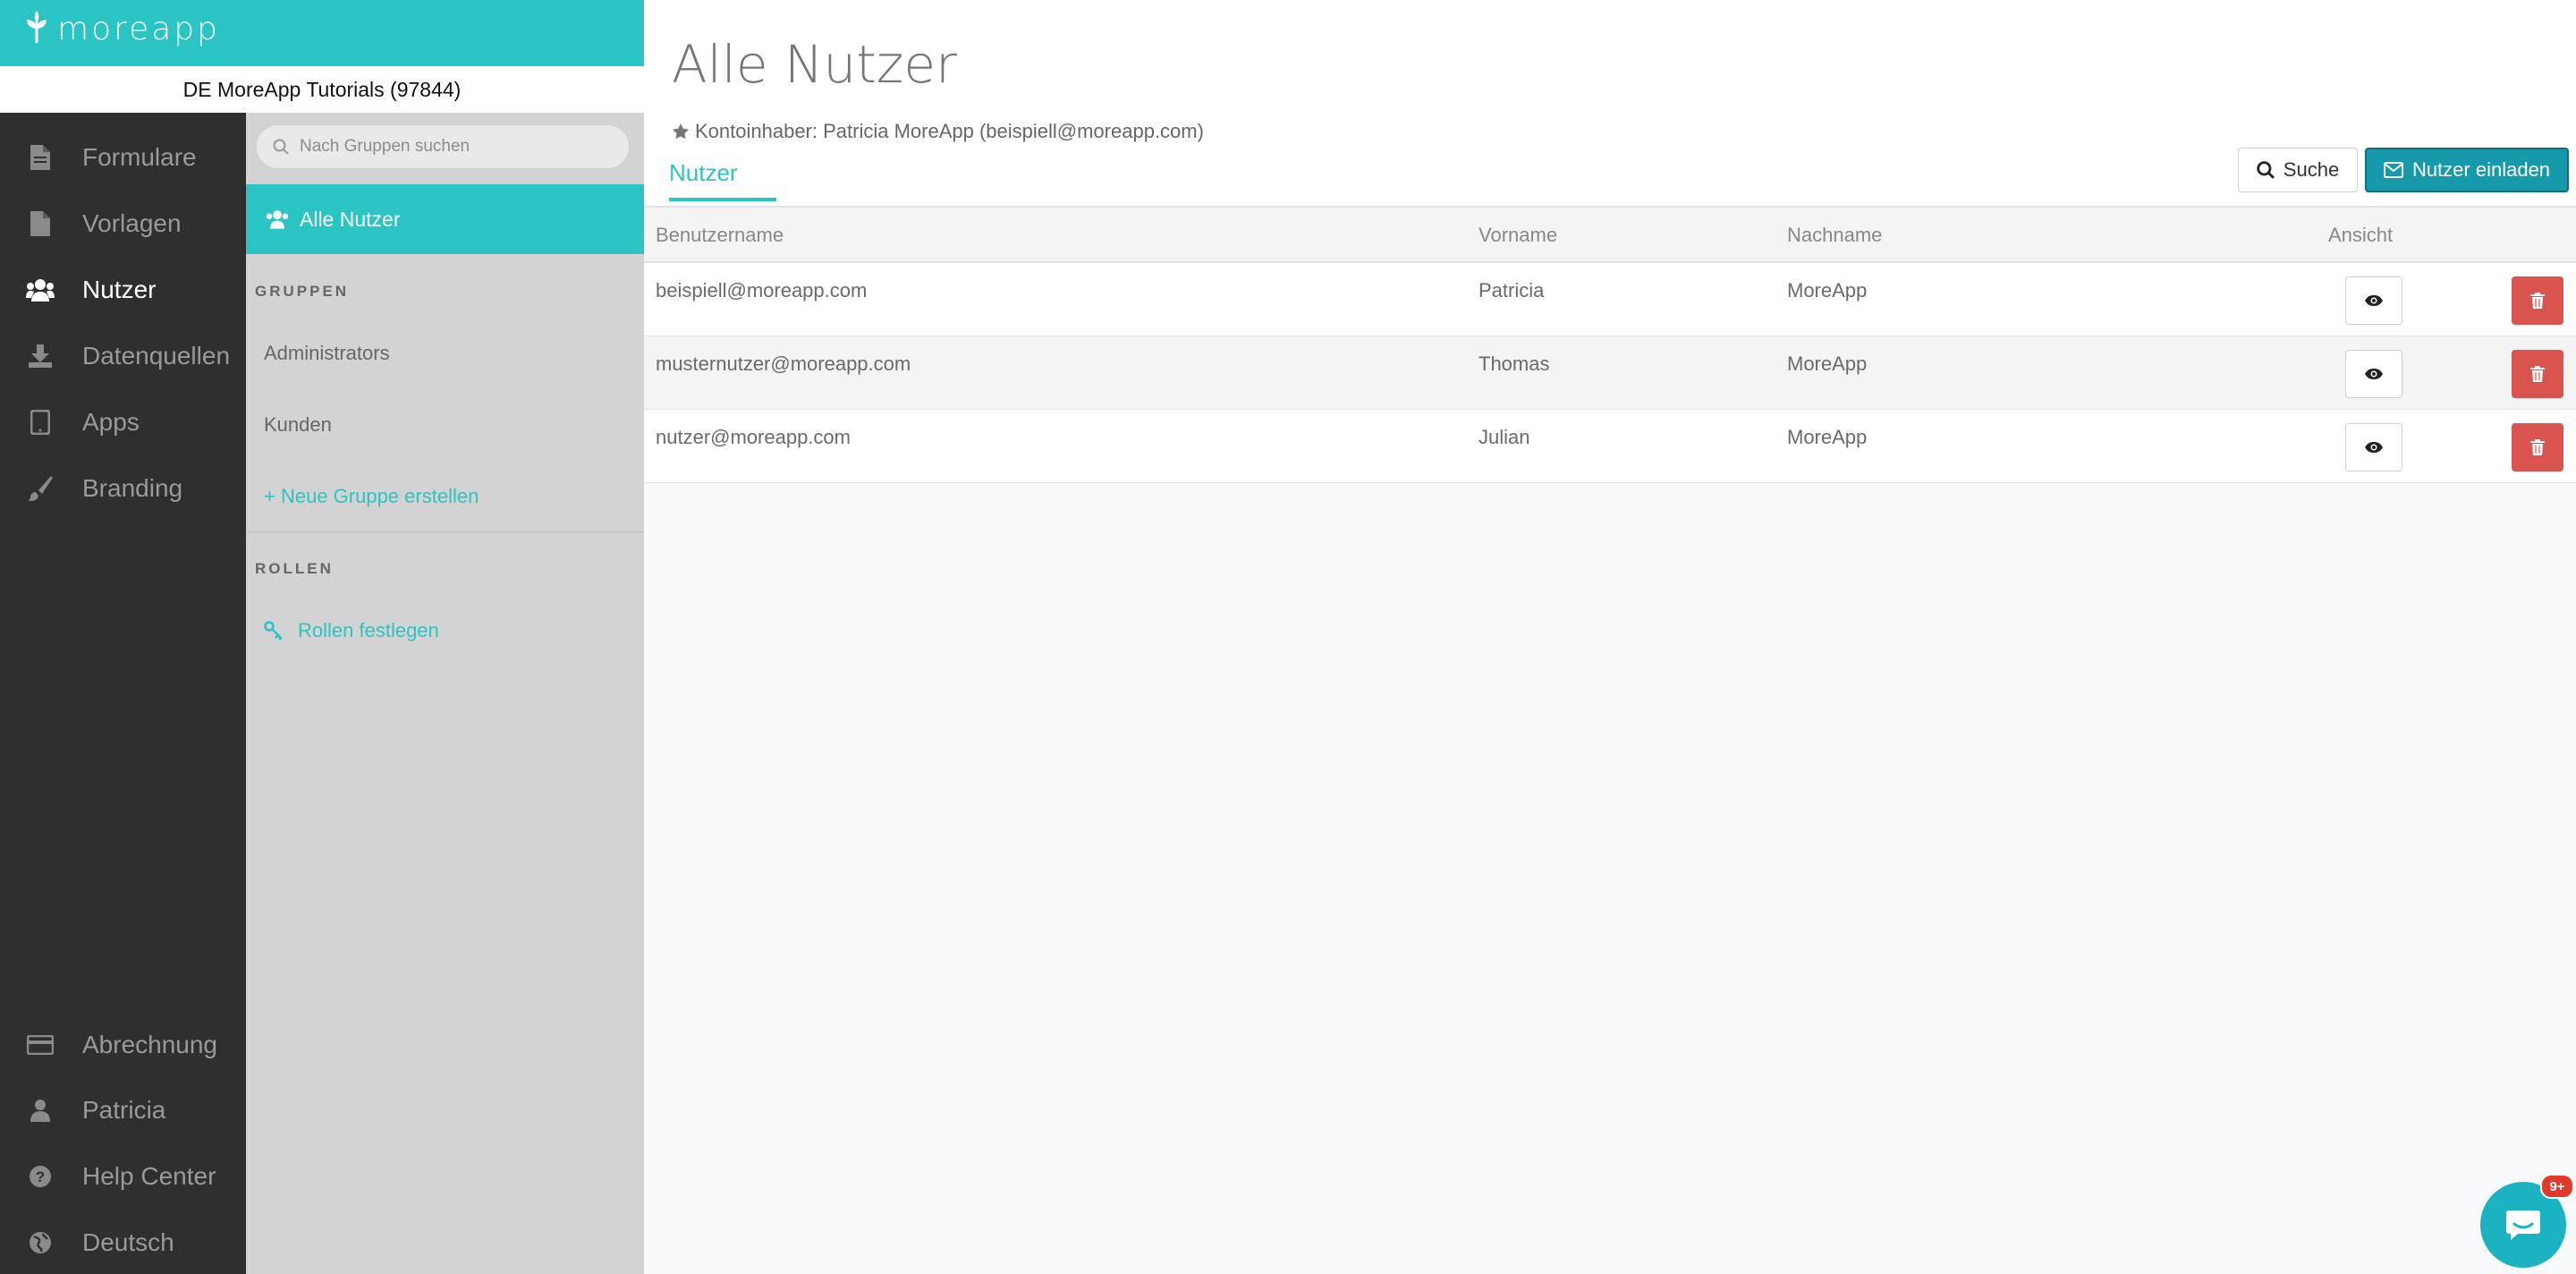 The image size is (2576, 1274). What do you see at coordinates (2397, 170) in the screenshot?
I see `envelope-icon` at bounding box center [2397, 170].